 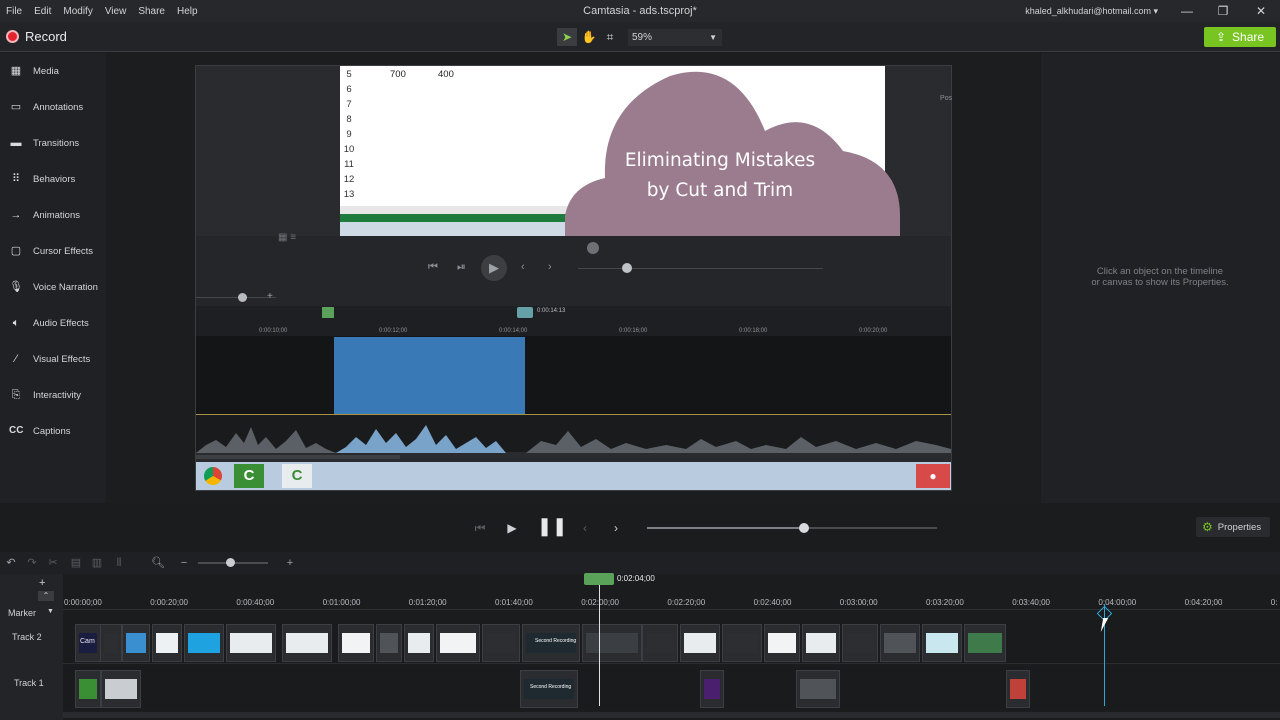 What do you see at coordinates (53, 431) in the screenshot?
I see `sidebar-item-captions: CC Captions` at bounding box center [53, 431].